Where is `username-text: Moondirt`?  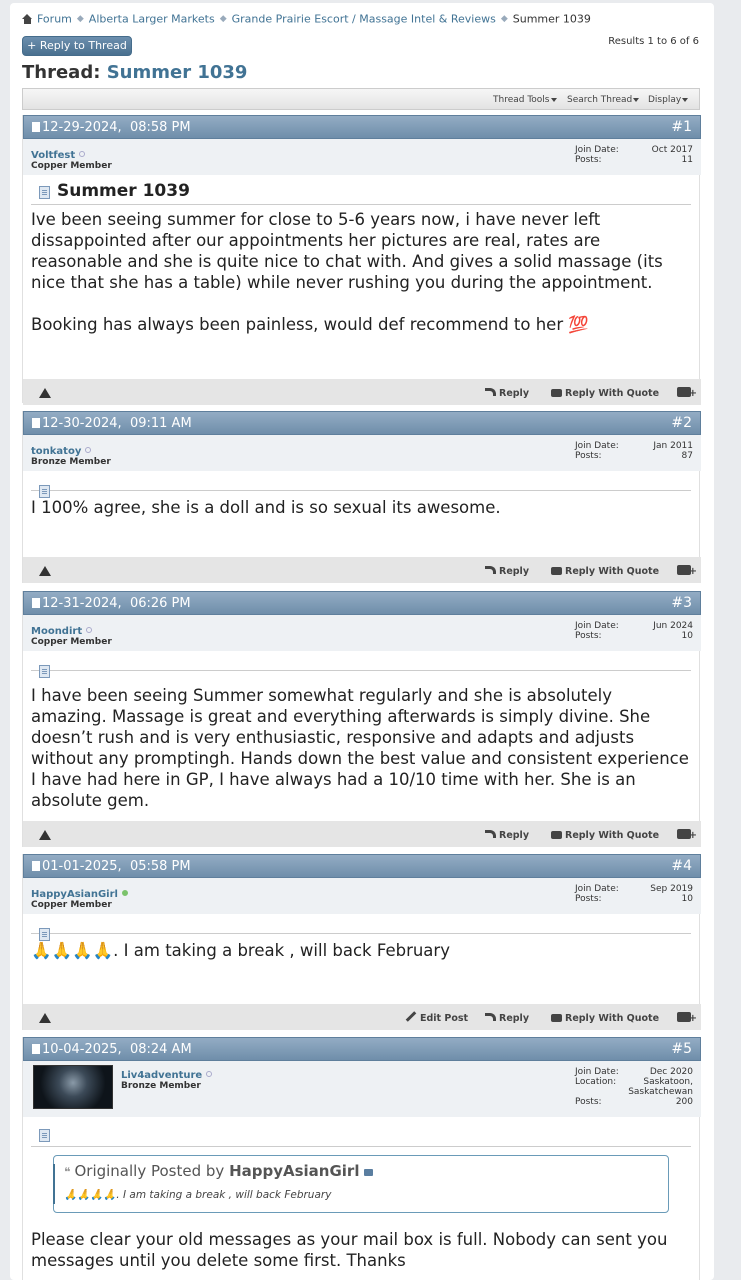 username-text: Moondirt is located at coordinates (57, 631).